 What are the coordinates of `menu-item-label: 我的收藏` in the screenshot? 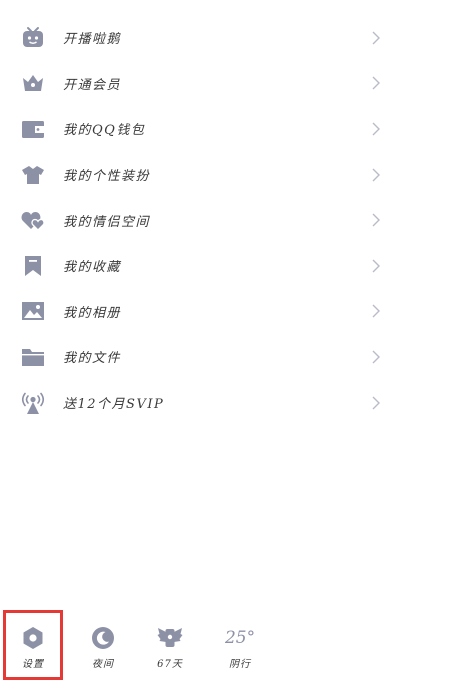 It's located at (92, 268).